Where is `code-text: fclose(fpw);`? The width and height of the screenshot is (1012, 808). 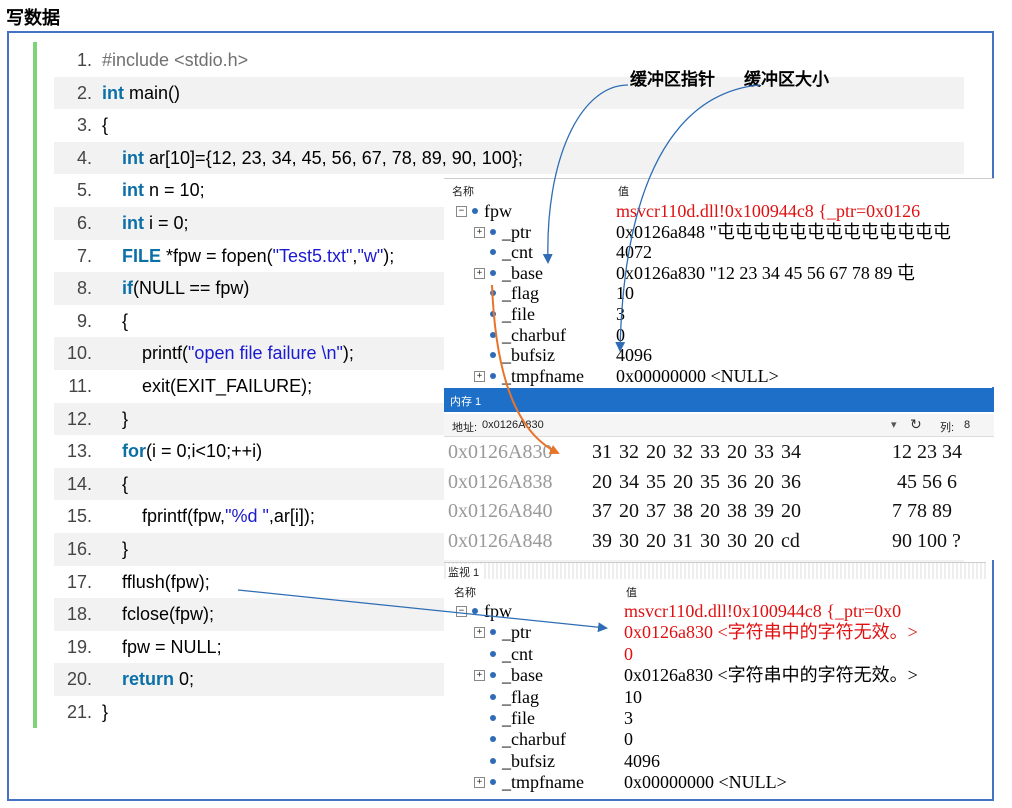
code-text: fclose(fpw); is located at coordinates (158, 614).